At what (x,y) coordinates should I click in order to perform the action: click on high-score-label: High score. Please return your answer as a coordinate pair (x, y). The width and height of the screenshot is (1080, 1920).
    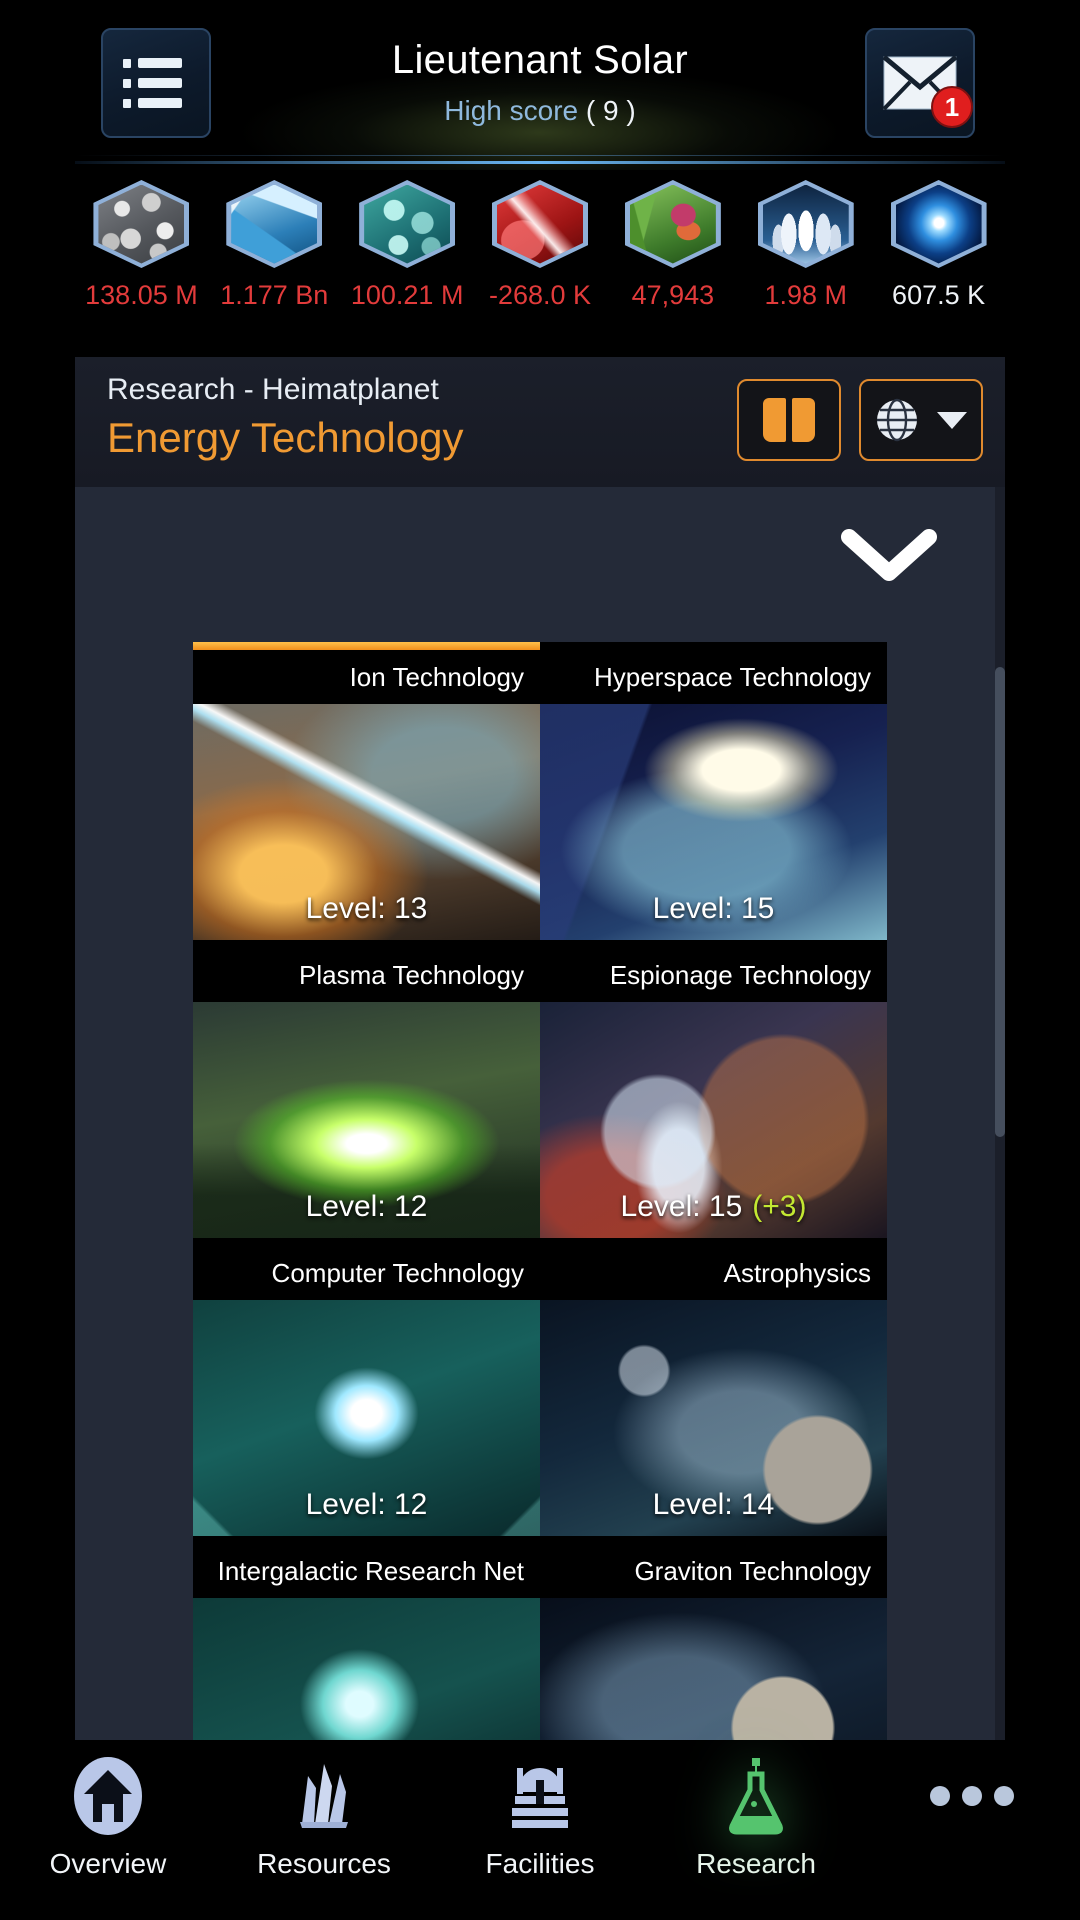
    Looking at the image, I should click on (511, 110).